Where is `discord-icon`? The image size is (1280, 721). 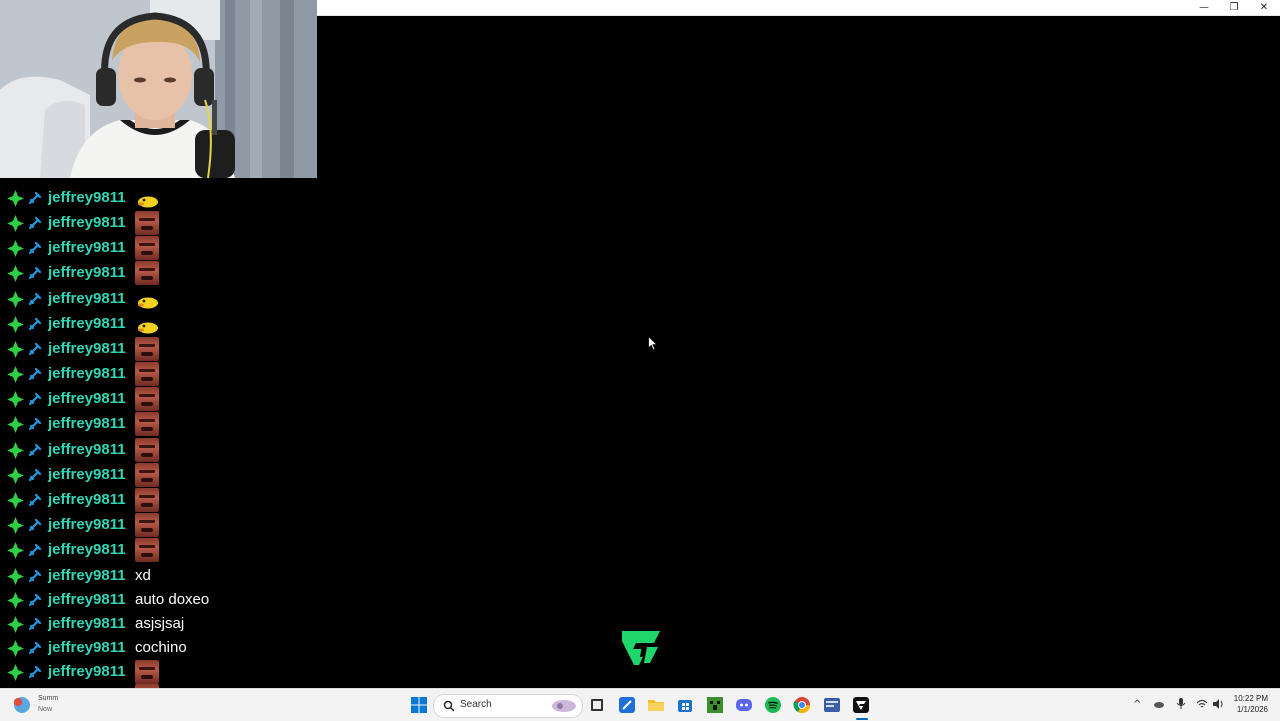
discord-icon is located at coordinates (744, 705).